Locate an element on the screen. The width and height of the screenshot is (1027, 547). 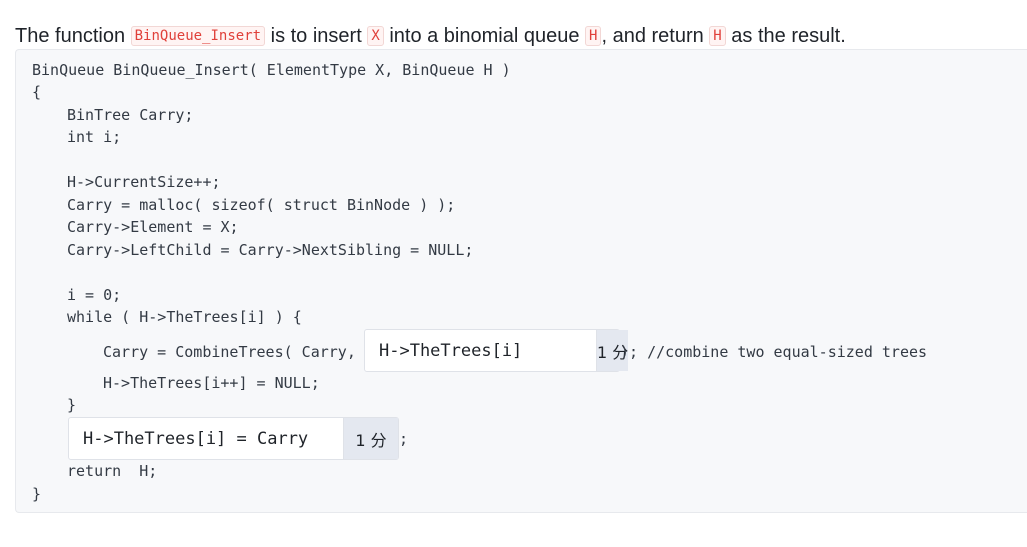
code-line: H->TheTrees[i++] = NULL; is located at coordinates (211, 383).